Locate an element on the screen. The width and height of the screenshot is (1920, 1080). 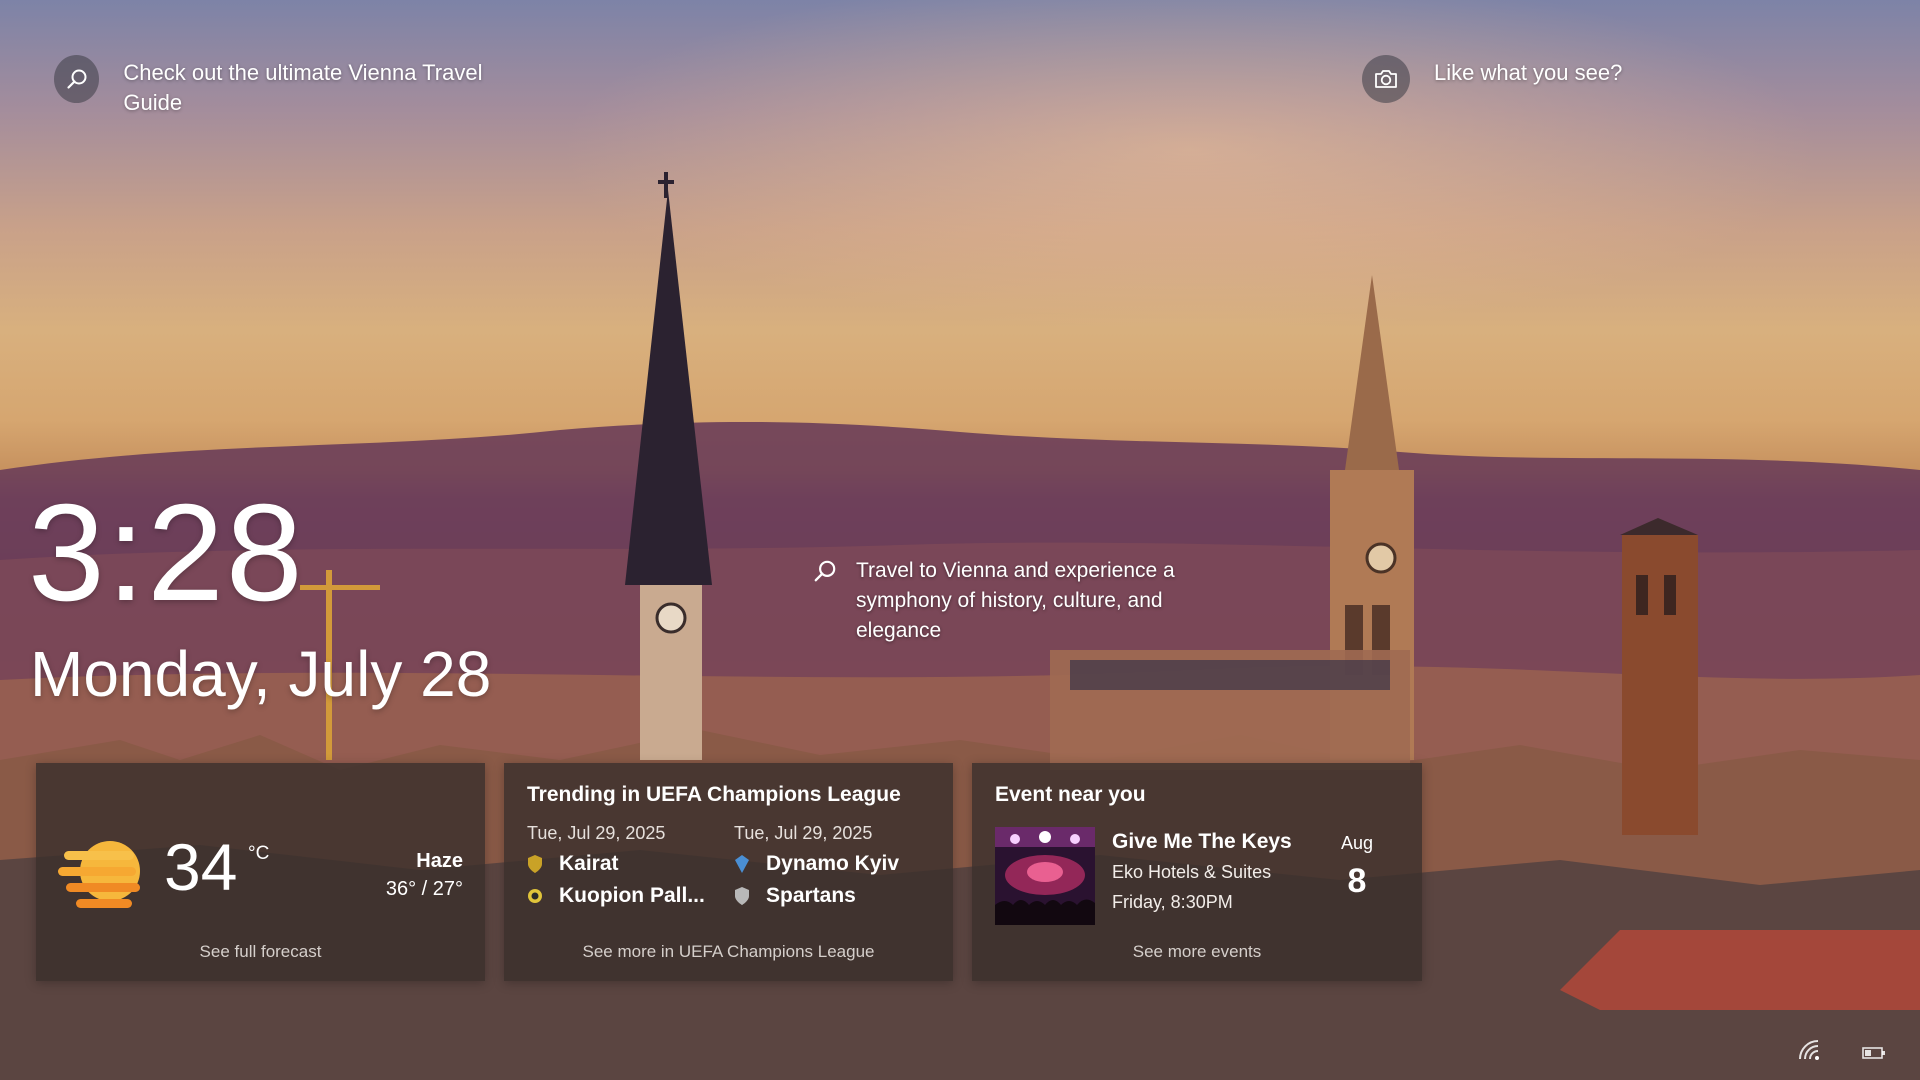
event-date-badge: Aug 8 is located at coordinates (1357, 867).